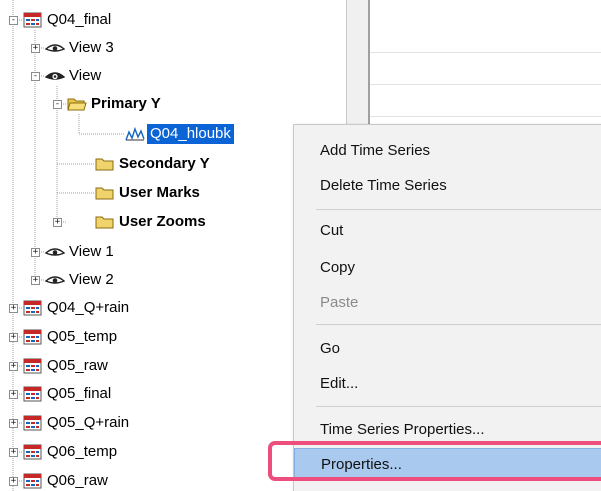 This screenshot has height=491, width=601. I want to click on tree-item-q04-q-rain: Q04_Q+rain, so click(76, 308).